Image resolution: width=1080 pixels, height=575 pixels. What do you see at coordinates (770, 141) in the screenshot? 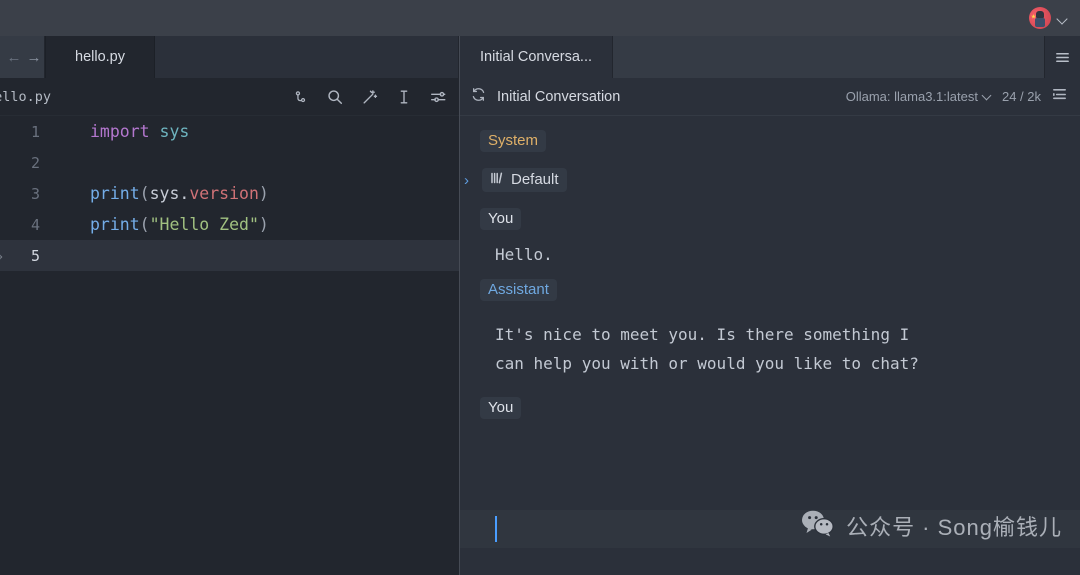
I see `message-role-system: System` at bounding box center [770, 141].